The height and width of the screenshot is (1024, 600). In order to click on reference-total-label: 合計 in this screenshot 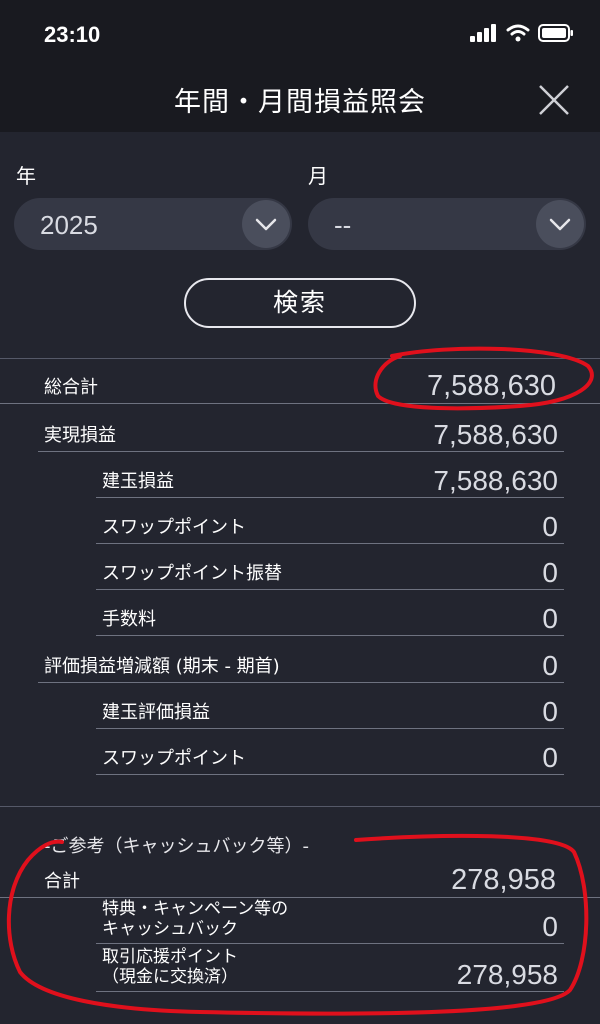, I will do `click(62, 881)`.